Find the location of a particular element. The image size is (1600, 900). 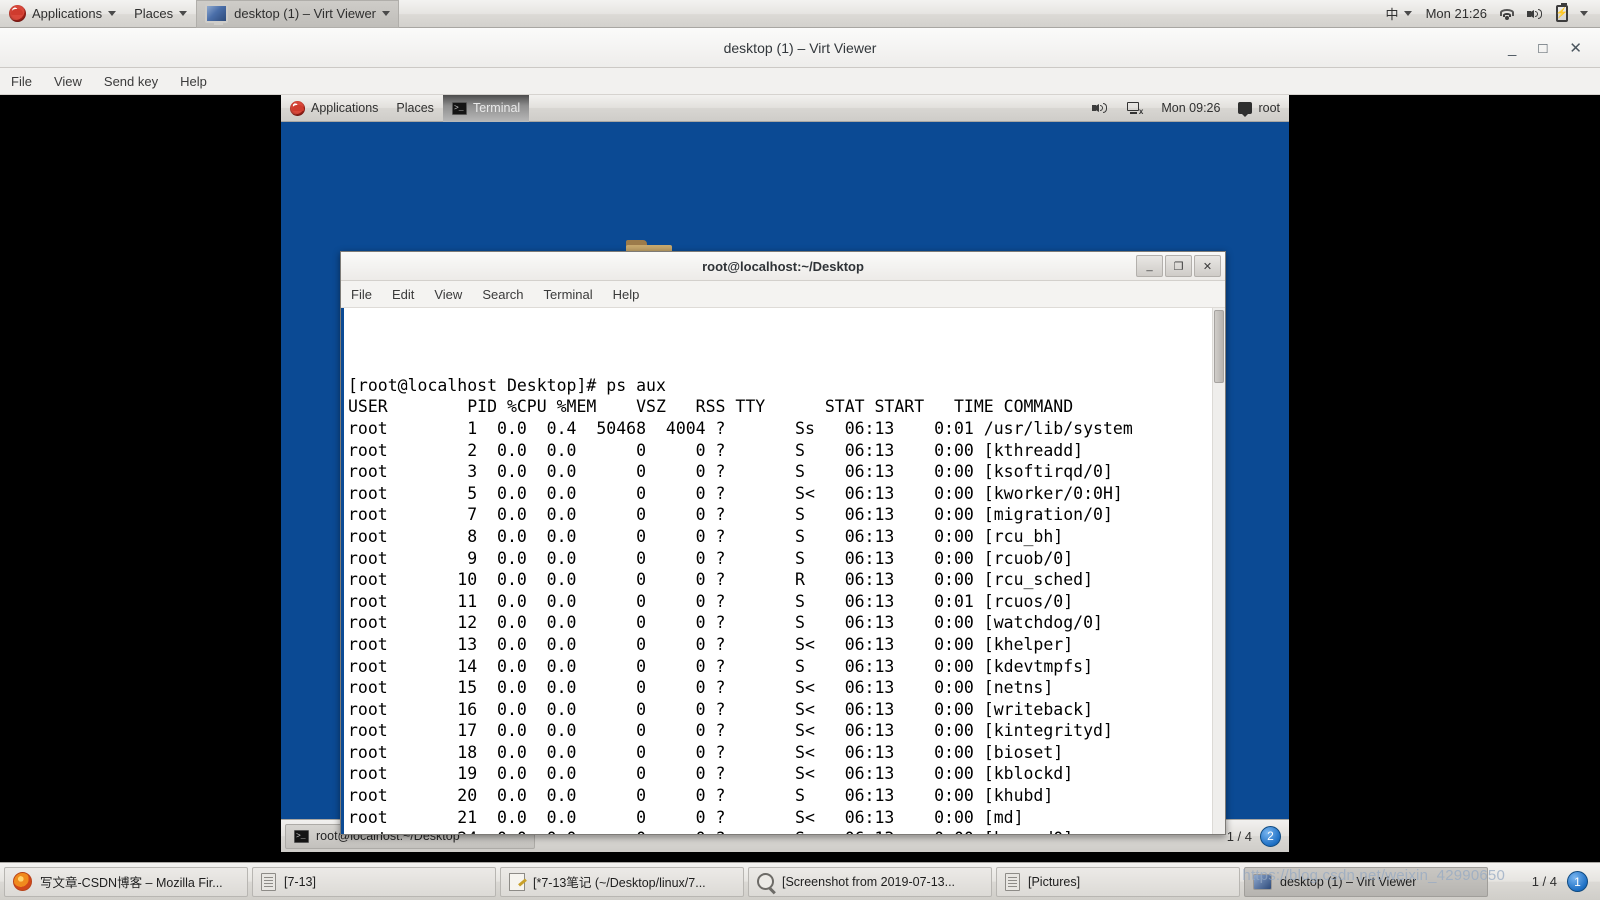

terminal-menu-view: View is located at coordinates (448, 294).